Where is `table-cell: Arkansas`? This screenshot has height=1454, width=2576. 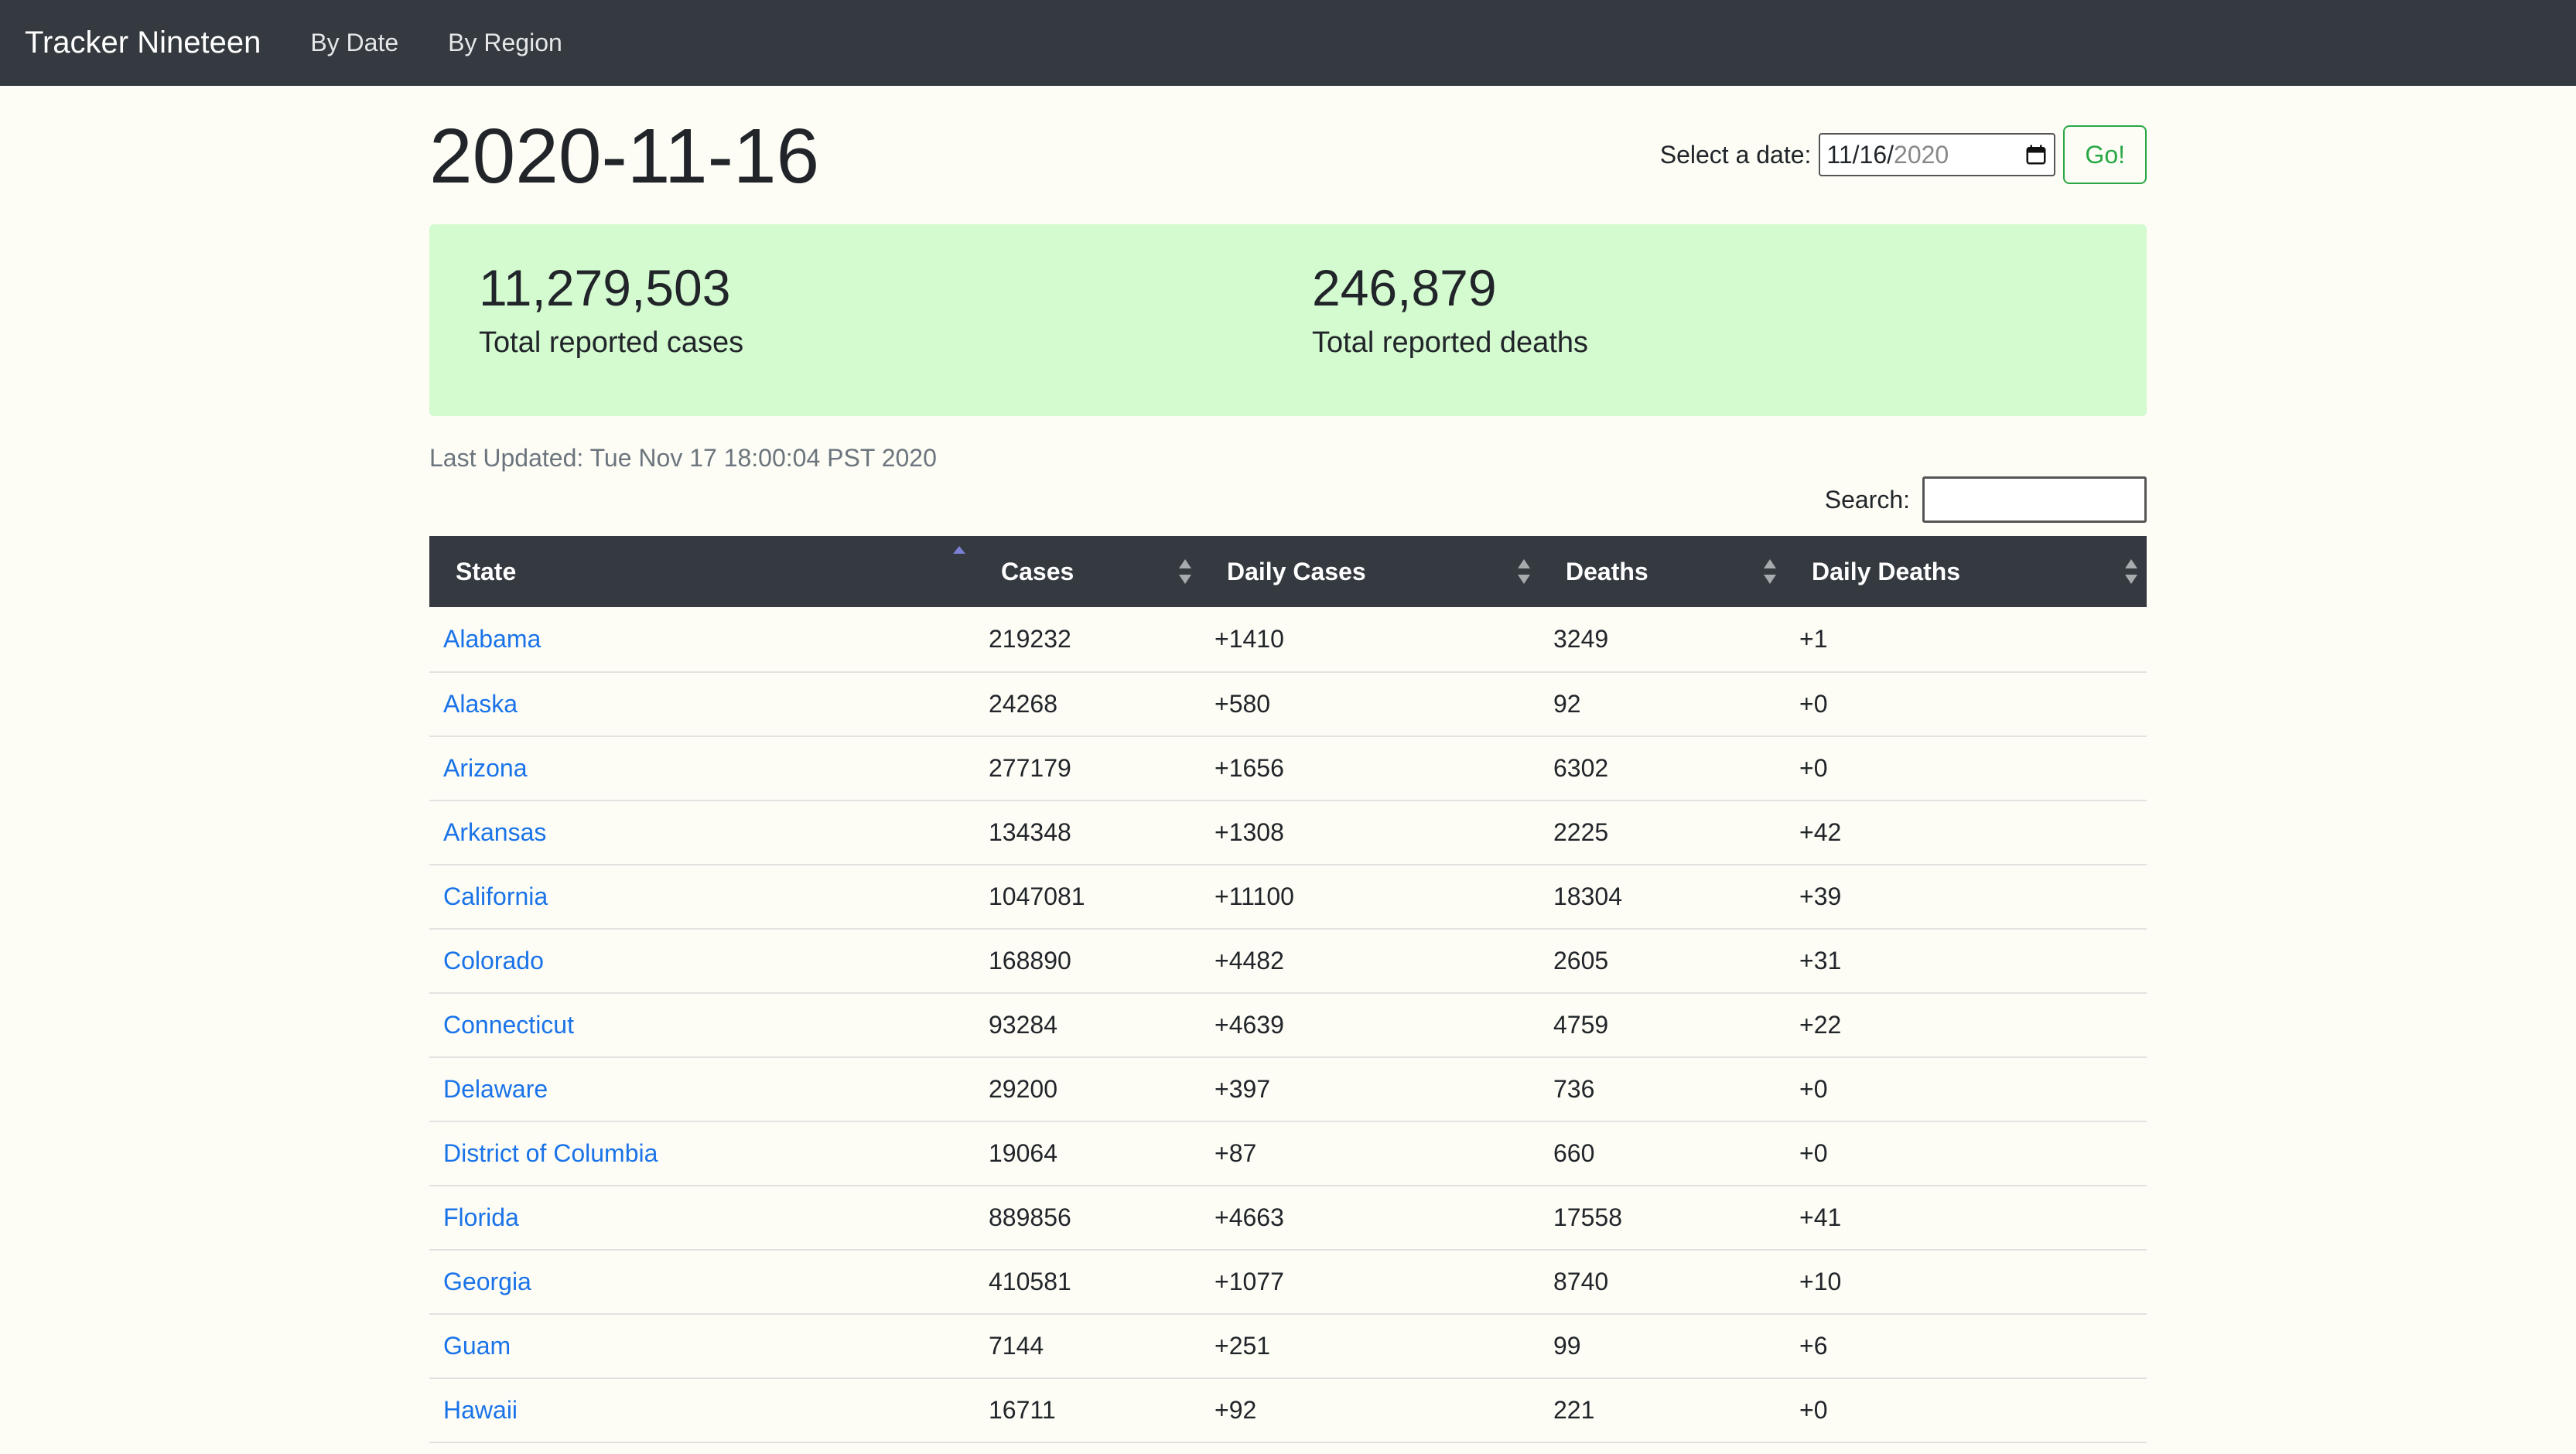 table-cell: Arkansas is located at coordinates (702, 833).